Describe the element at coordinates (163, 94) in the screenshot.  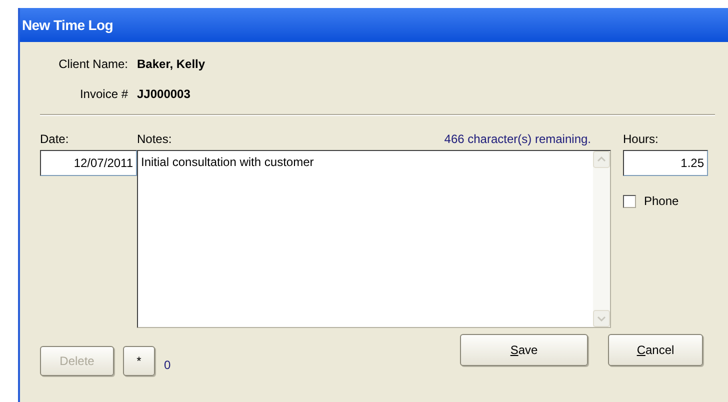
I see `invoice-value: JJ000003` at that location.